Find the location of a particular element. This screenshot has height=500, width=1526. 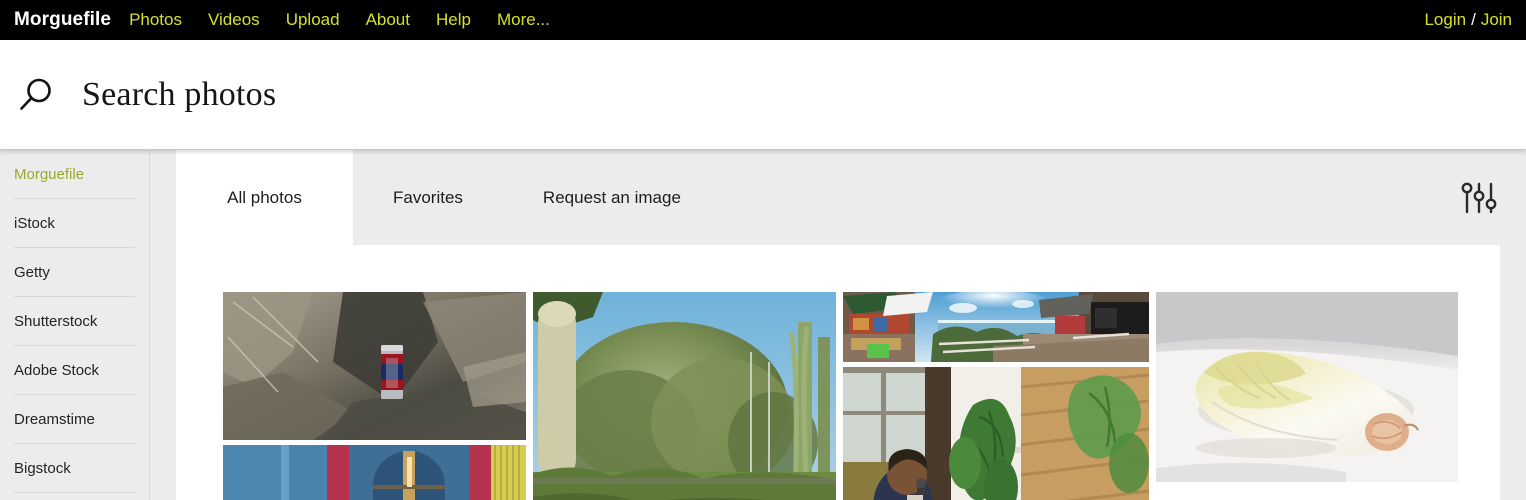

tab-request-an-image: Request an image is located at coordinates (612, 197).